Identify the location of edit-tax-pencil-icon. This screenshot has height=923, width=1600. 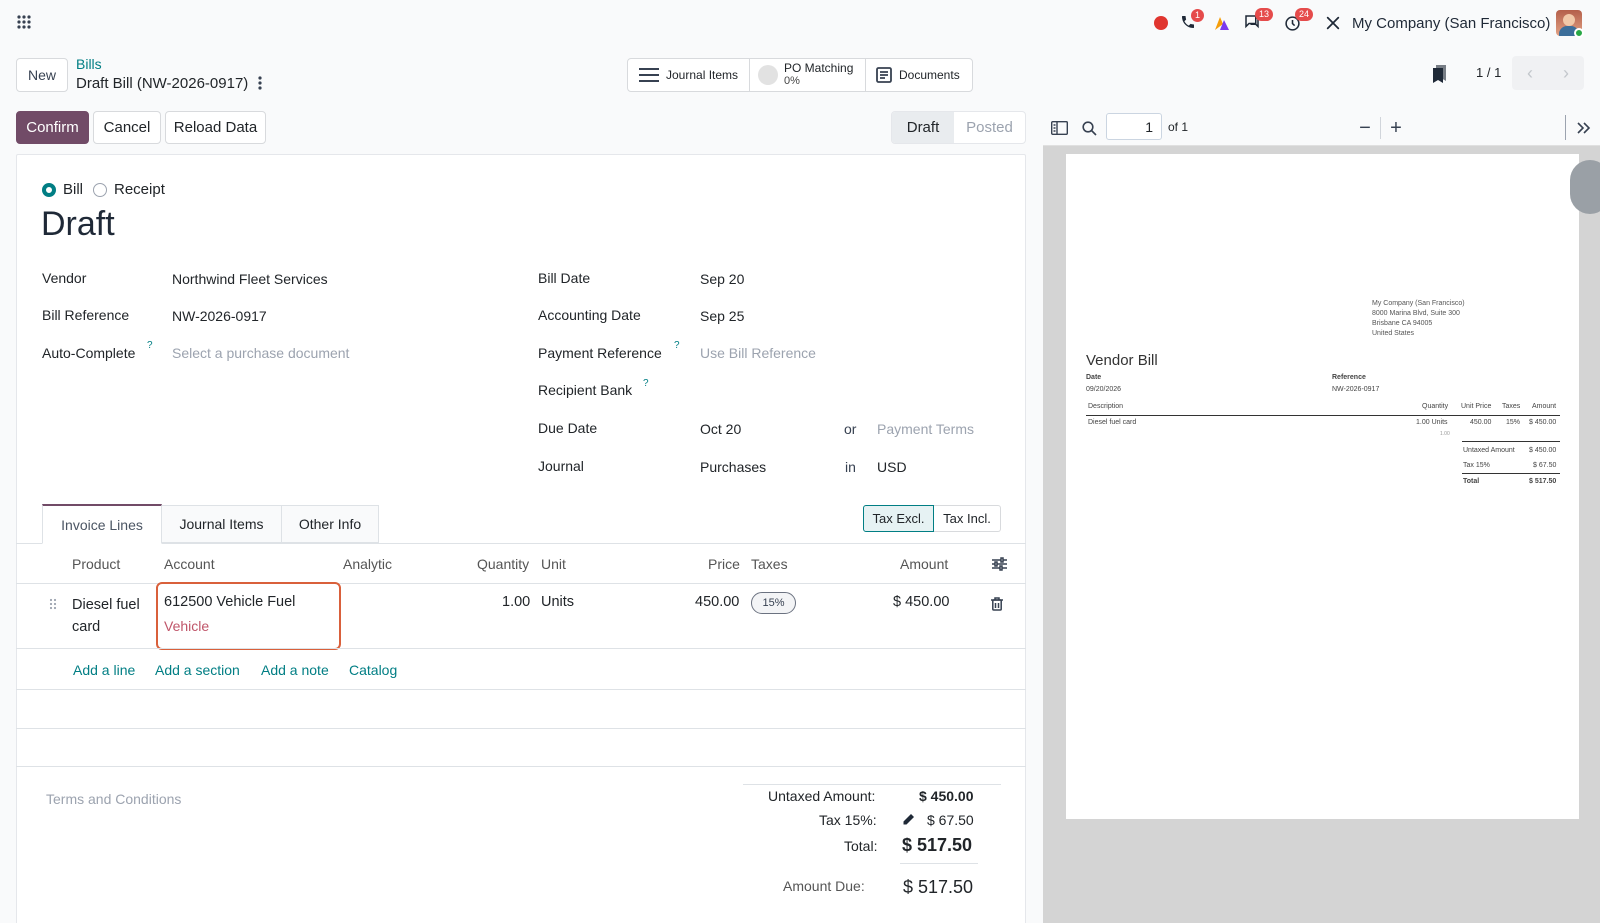
(908, 819).